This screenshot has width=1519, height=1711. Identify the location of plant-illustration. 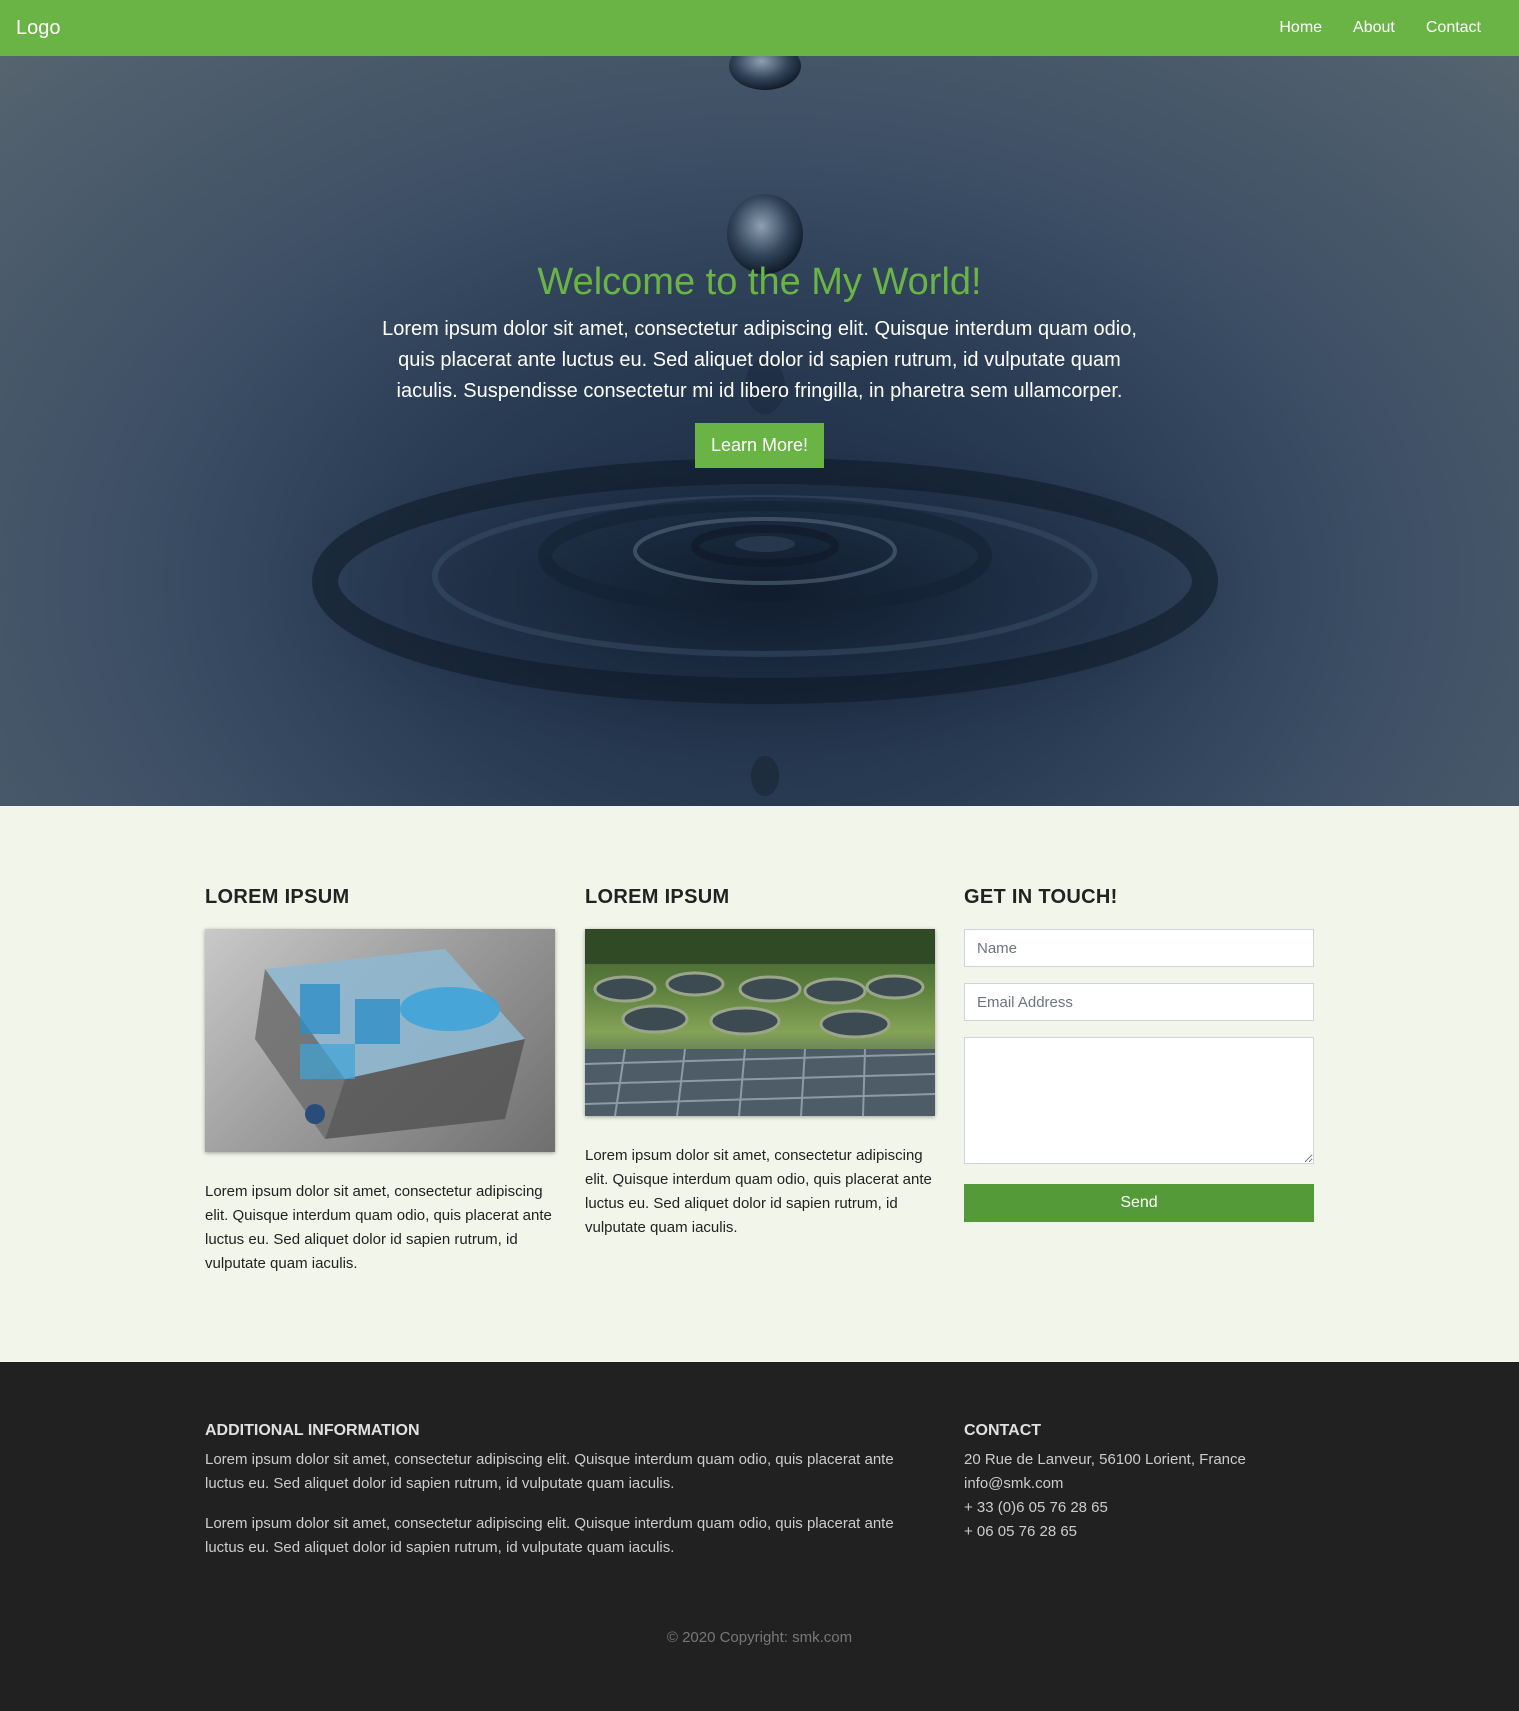
(390, 1044).